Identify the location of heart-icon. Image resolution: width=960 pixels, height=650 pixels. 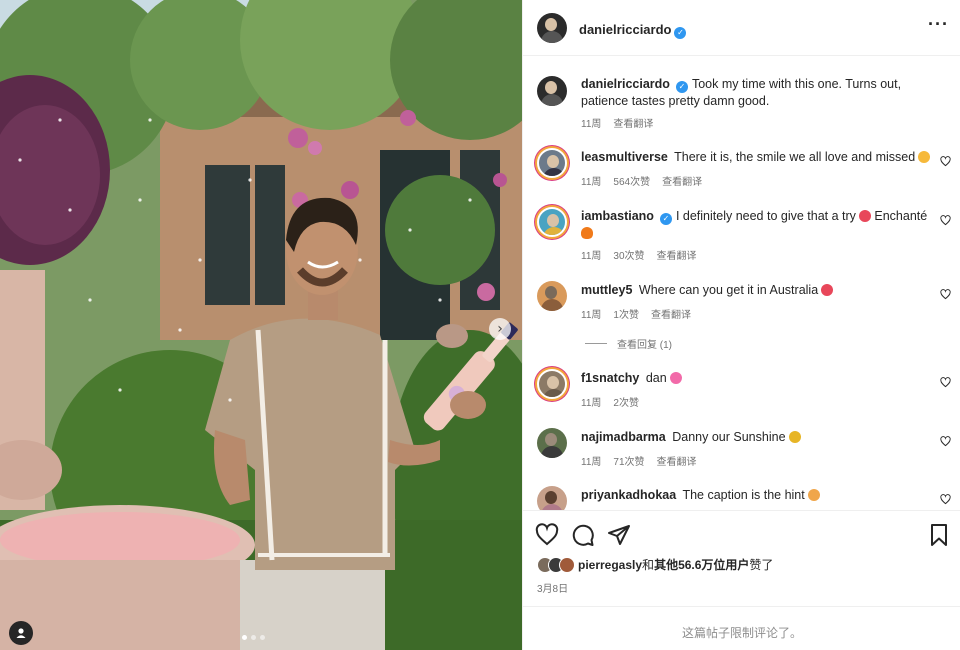
(547, 535).